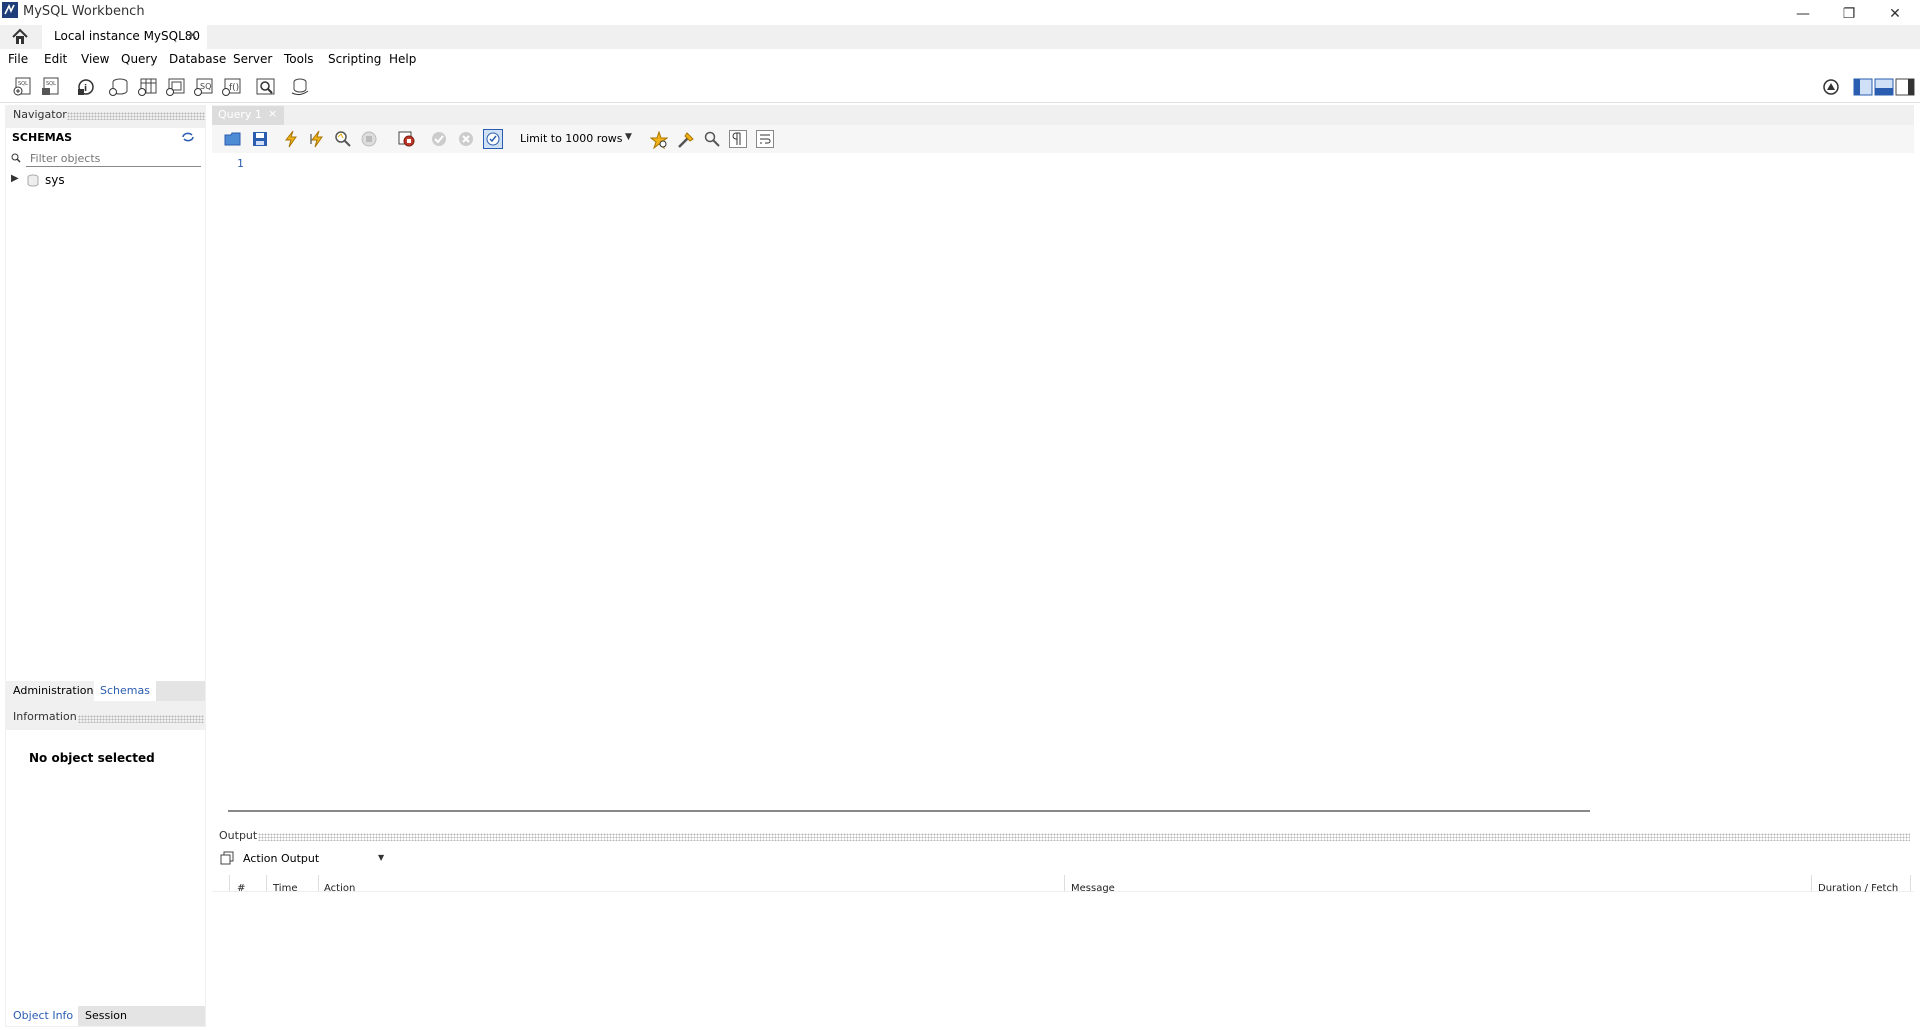 This screenshot has height=1030, width=1920. Describe the element at coordinates (15, 178) in the screenshot. I see `expand-arrow-icon: ▶` at that location.